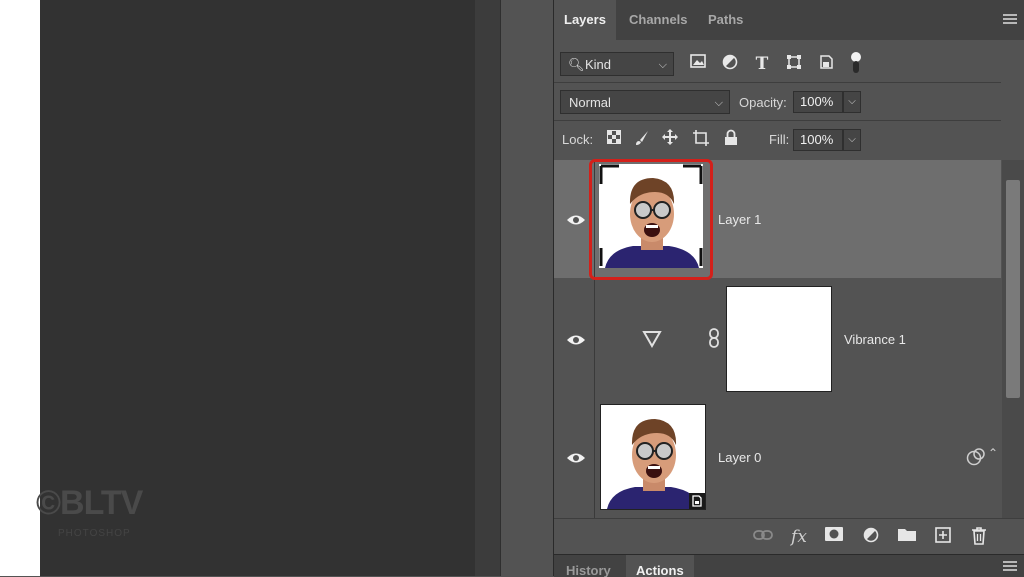 The image size is (1024, 577). What do you see at coordinates (1013, 289) in the screenshot?
I see `scrollbar-thumb` at bounding box center [1013, 289].